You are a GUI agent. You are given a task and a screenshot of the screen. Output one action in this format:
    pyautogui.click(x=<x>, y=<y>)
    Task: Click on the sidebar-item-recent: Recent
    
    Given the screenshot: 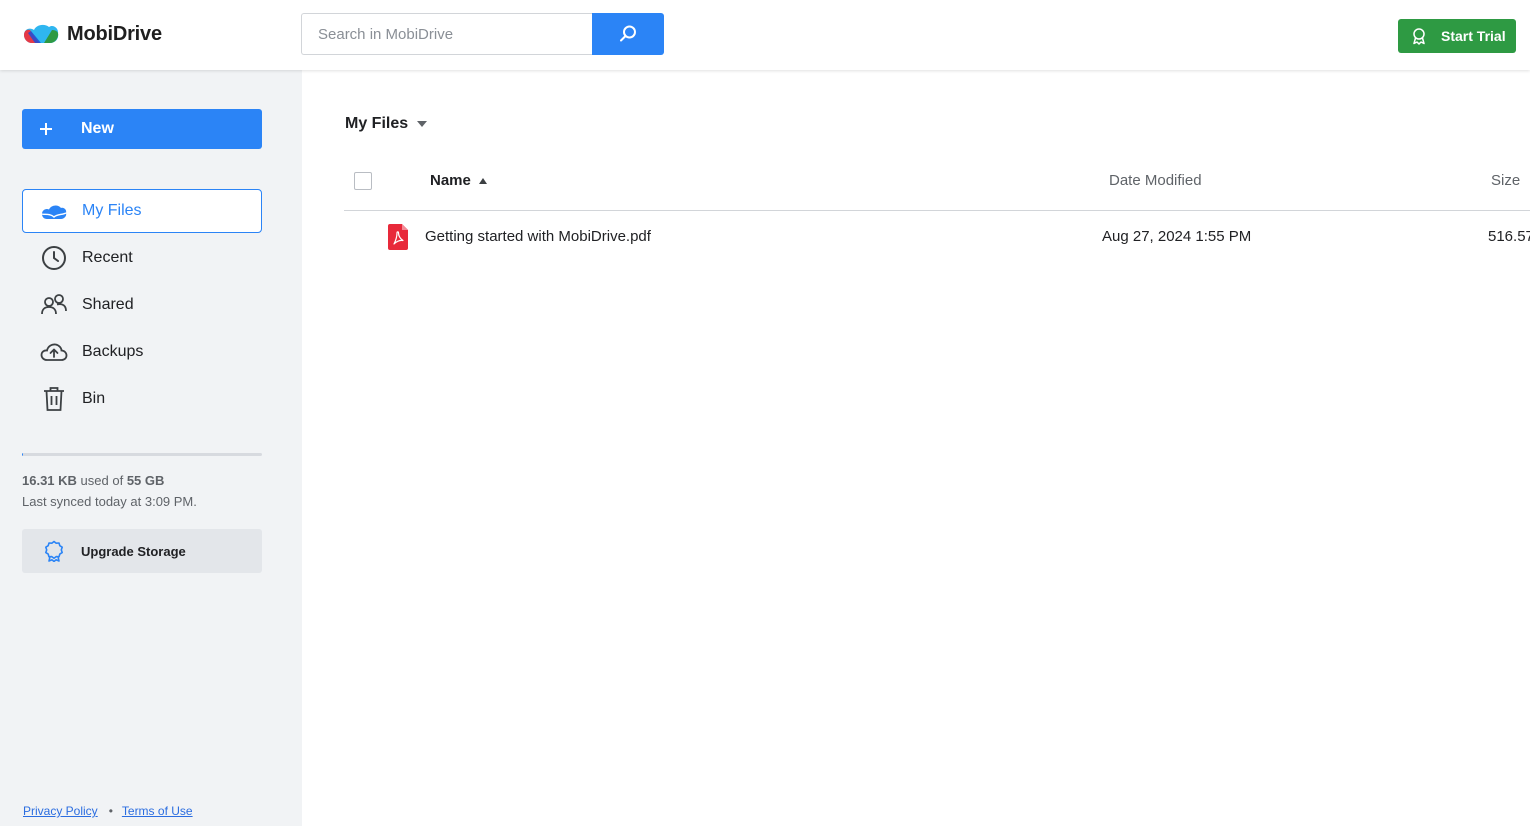 What is the action you would take?
    pyautogui.click(x=142, y=258)
    